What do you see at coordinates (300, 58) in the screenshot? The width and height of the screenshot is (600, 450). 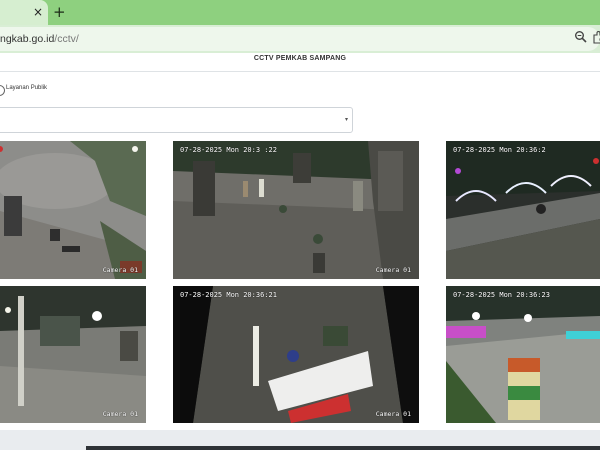 I see `page-title: CCTV PEMKAB SAMPANG` at bounding box center [300, 58].